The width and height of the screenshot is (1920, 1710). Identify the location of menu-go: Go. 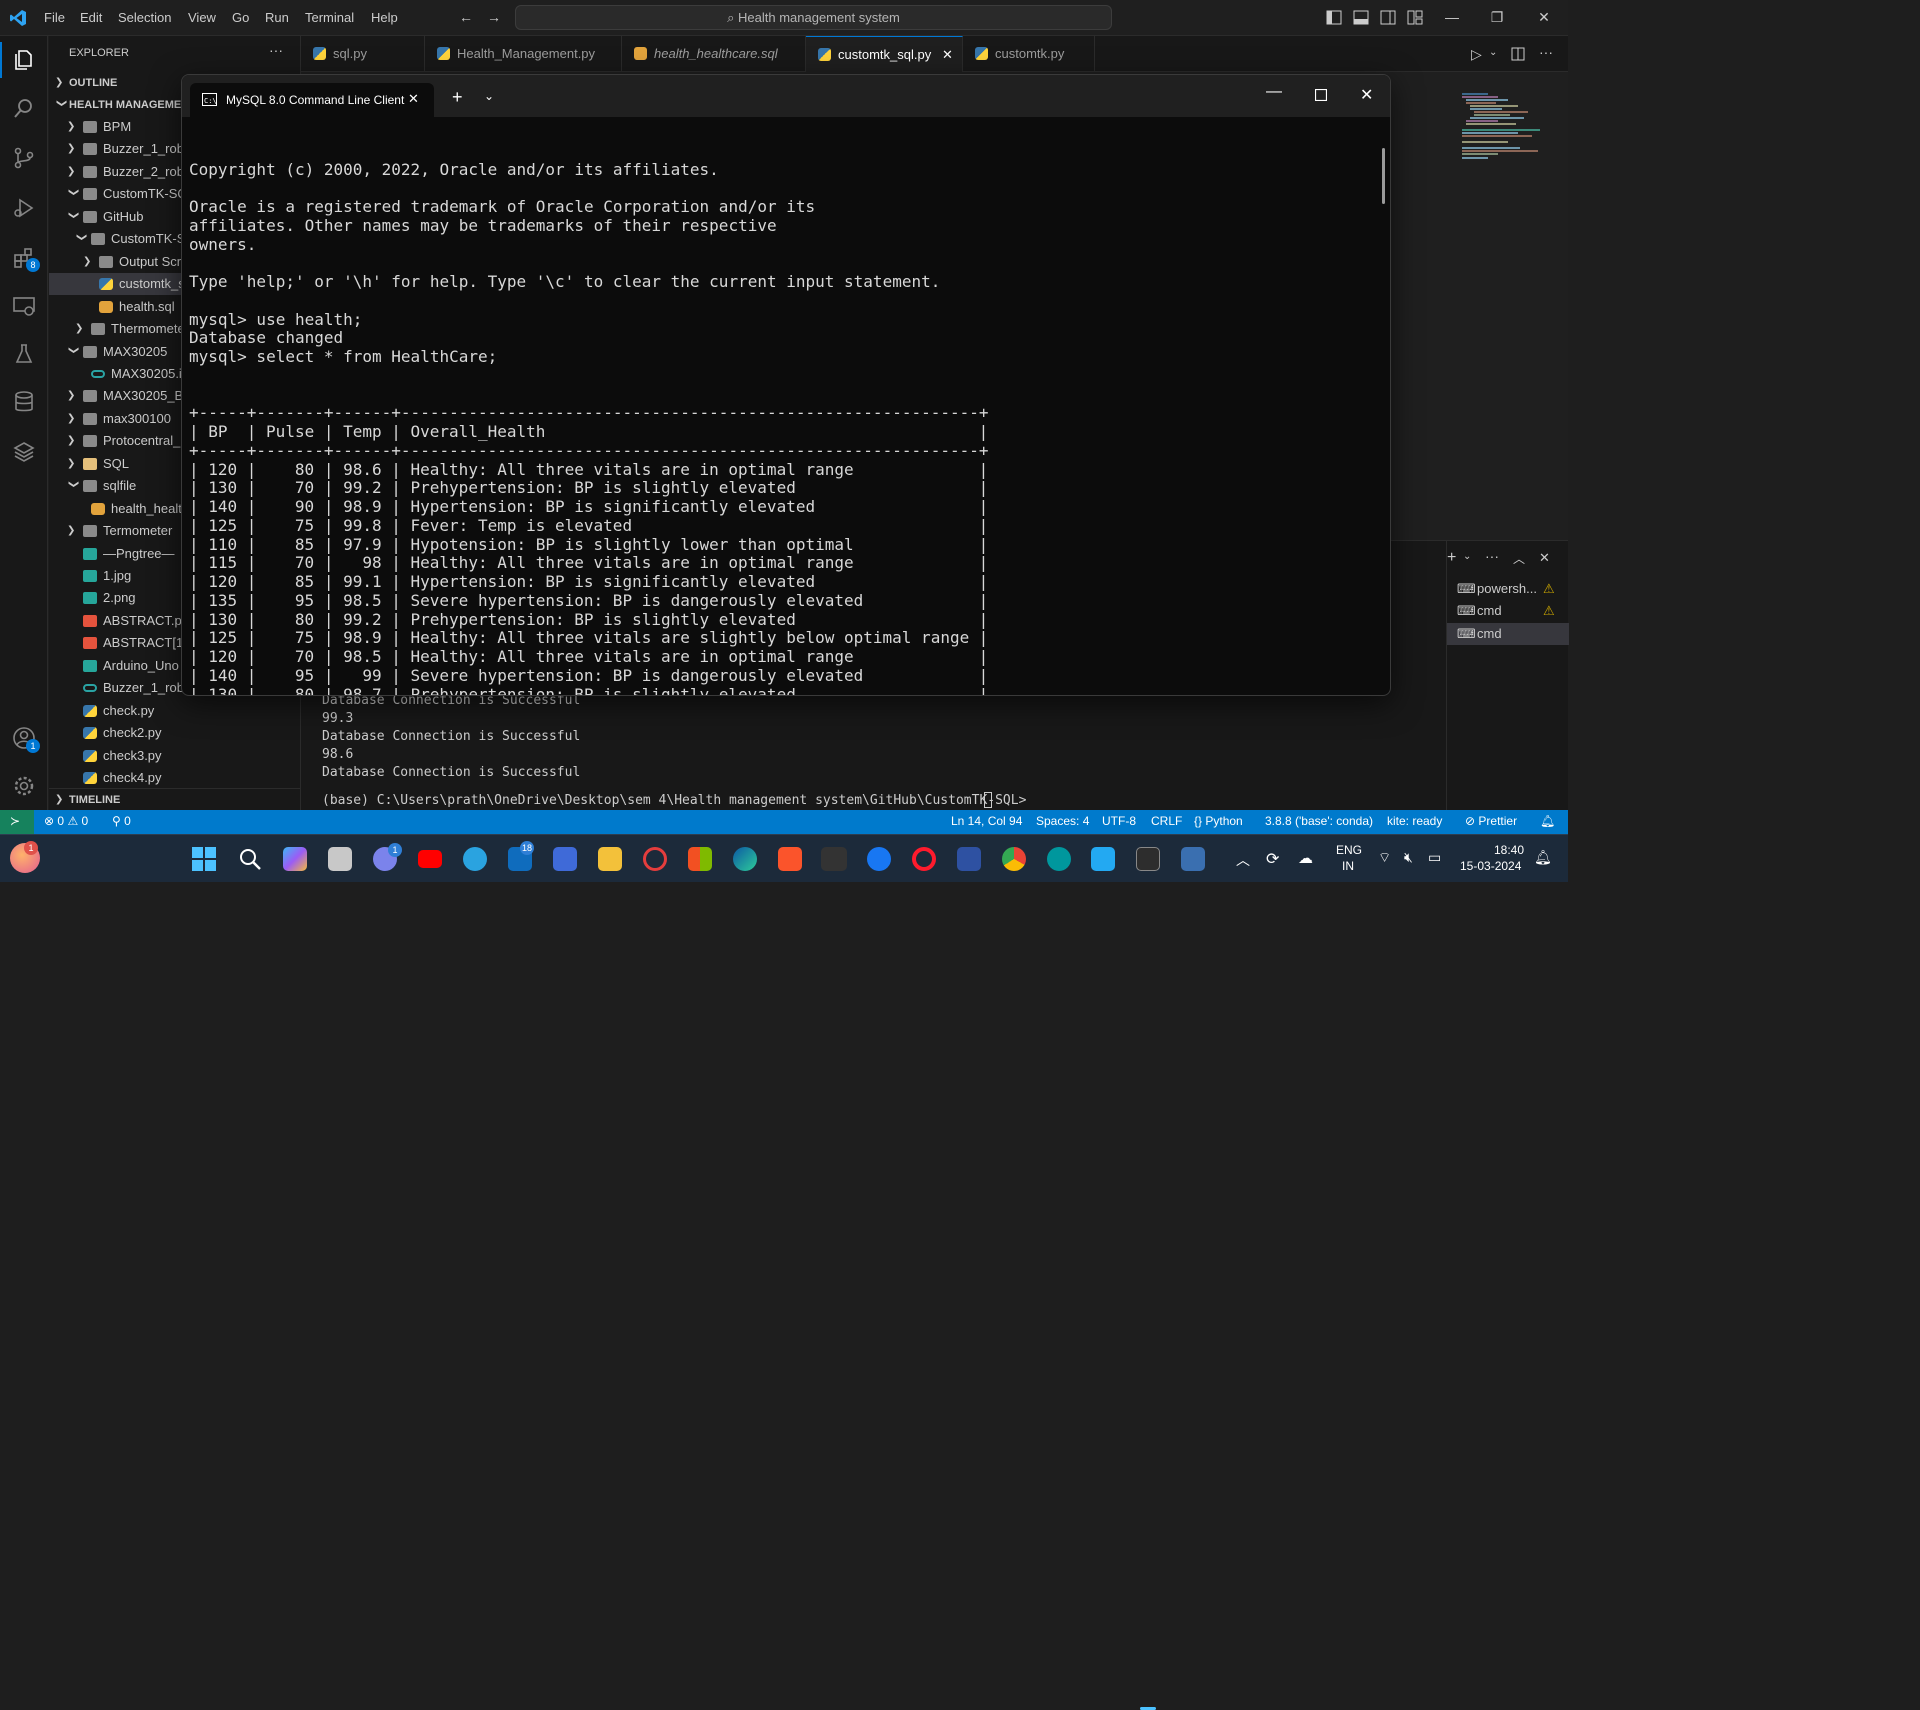
(240, 17).